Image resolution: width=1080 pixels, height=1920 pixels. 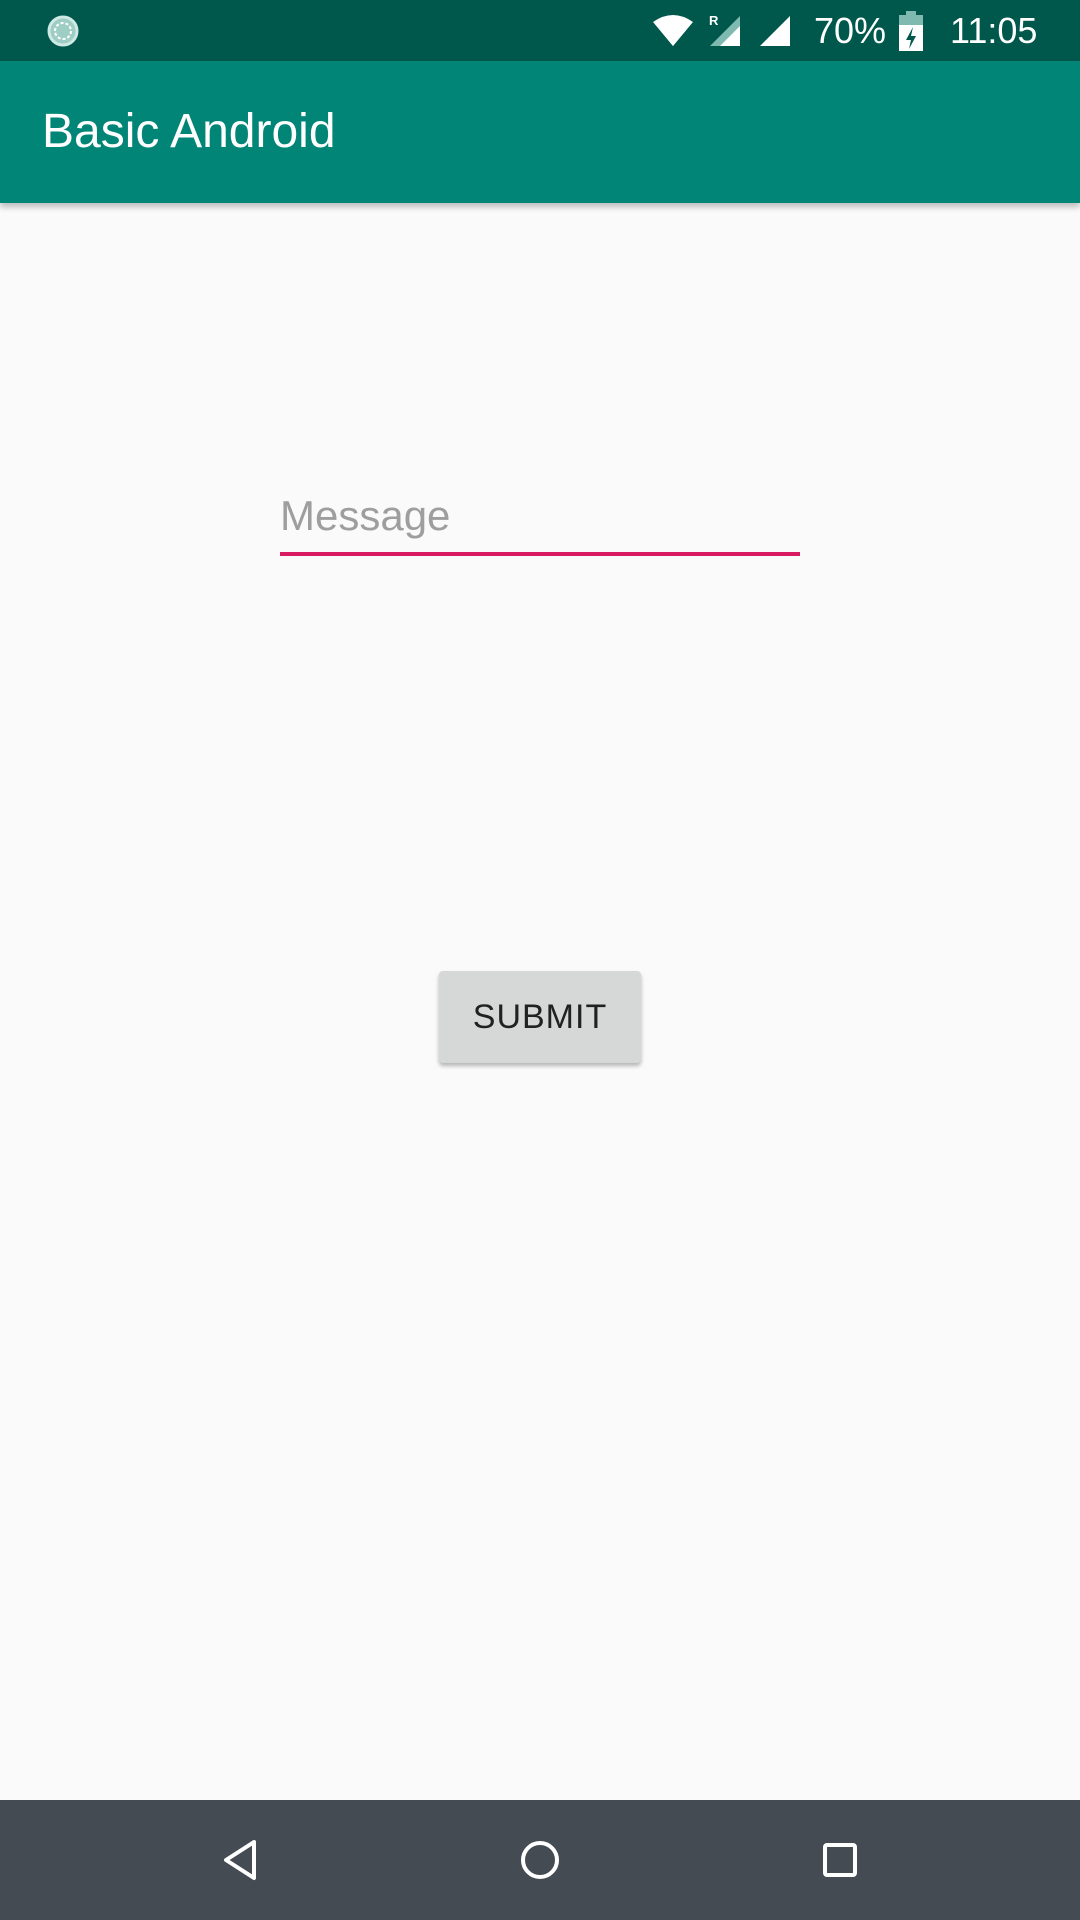 I want to click on recents-icon, so click(x=840, y=1860).